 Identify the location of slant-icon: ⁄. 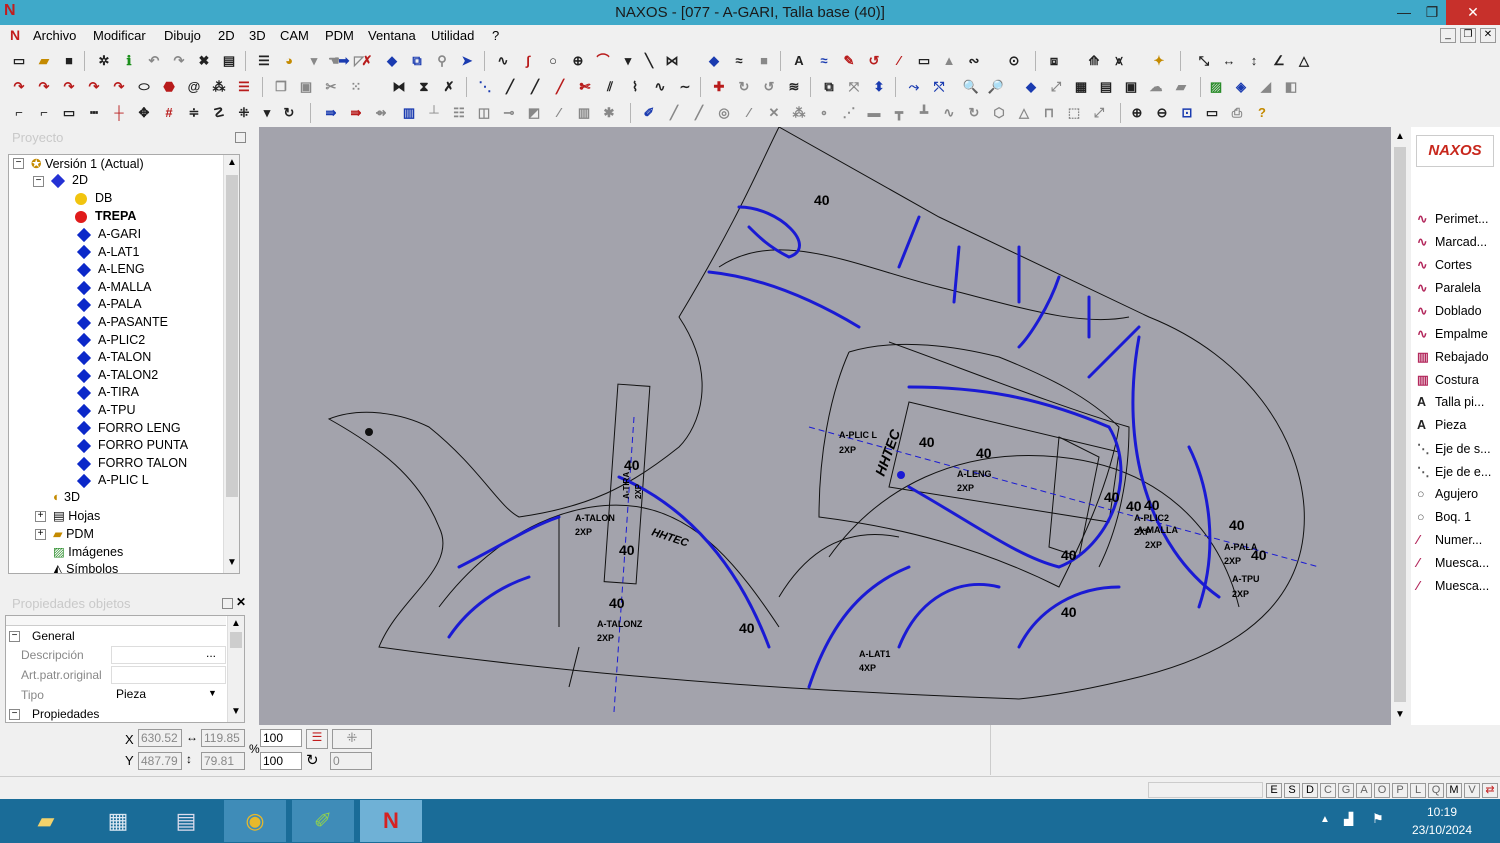
(749, 113).